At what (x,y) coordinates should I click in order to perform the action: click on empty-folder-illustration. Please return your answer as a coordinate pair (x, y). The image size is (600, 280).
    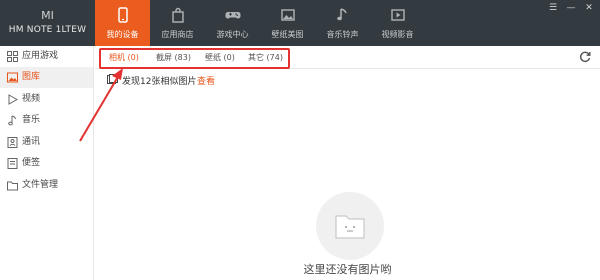
    Looking at the image, I should click on (350, 226).